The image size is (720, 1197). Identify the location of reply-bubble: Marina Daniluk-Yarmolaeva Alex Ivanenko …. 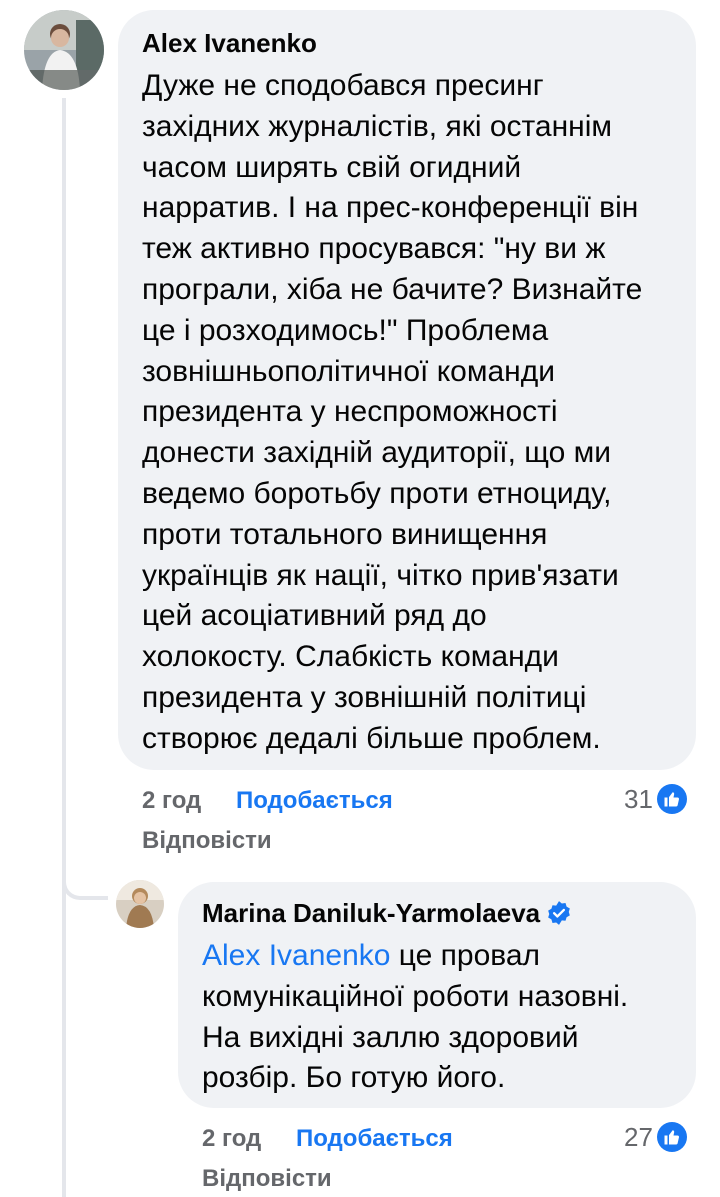
(437, 995).